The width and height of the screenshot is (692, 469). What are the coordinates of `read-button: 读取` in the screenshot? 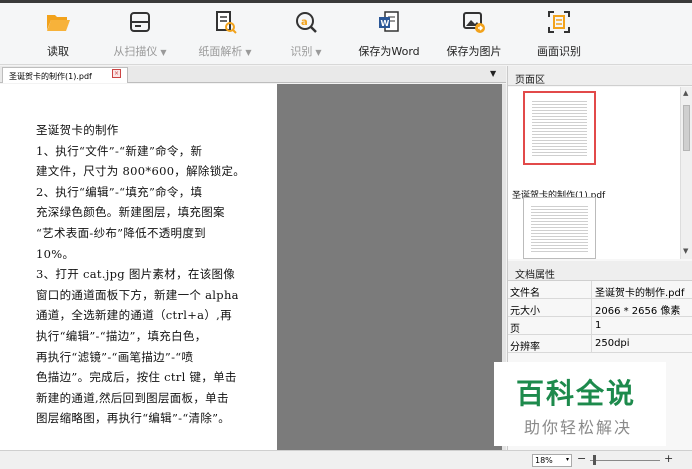 It's located at (58, 36).